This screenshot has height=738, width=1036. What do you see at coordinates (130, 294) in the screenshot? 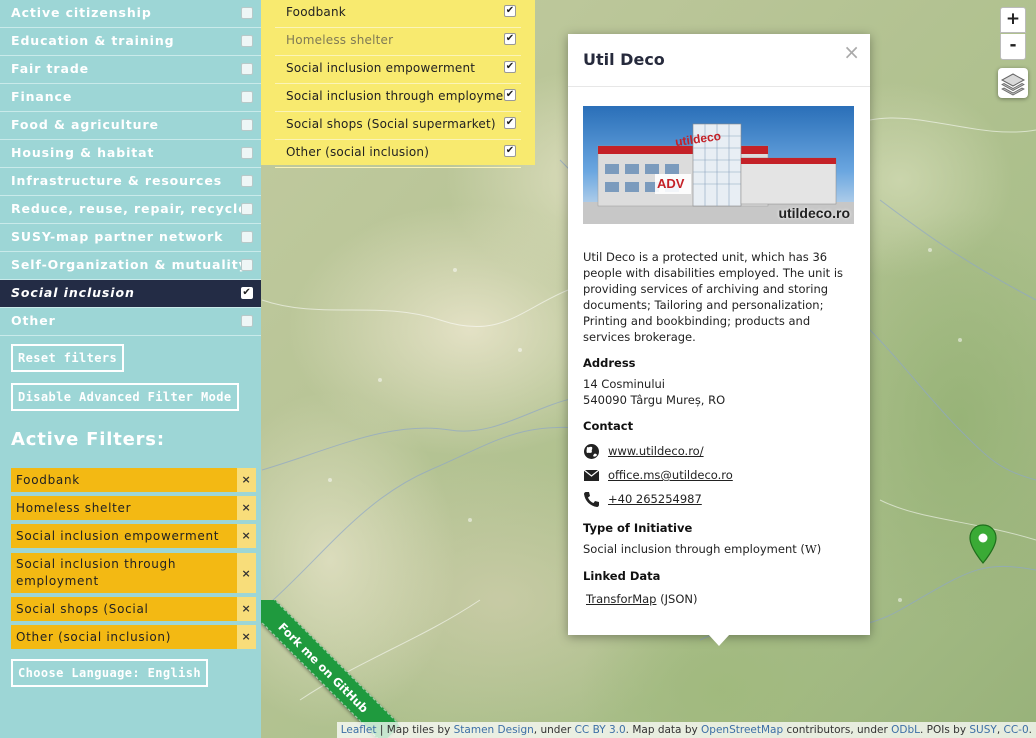
I see `category-item: Social inclusion ✔` at bounding box center [130, 294].